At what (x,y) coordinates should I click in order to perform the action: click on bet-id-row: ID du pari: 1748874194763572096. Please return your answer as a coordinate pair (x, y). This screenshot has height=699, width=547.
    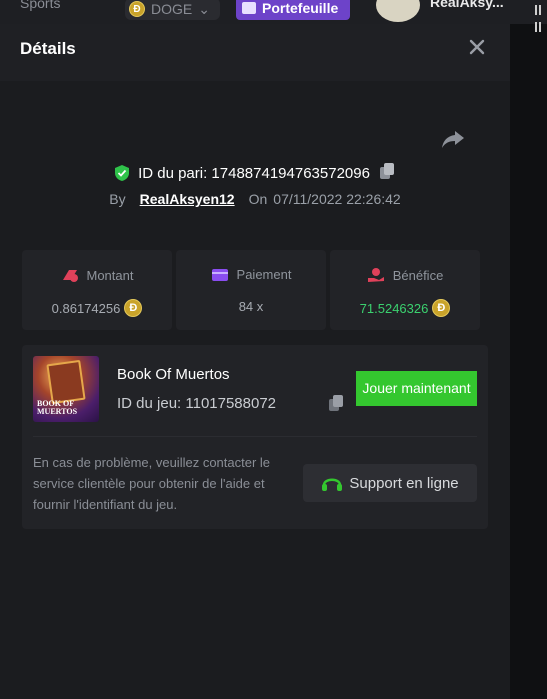
    Looking at the image, I should click on (255, 173).